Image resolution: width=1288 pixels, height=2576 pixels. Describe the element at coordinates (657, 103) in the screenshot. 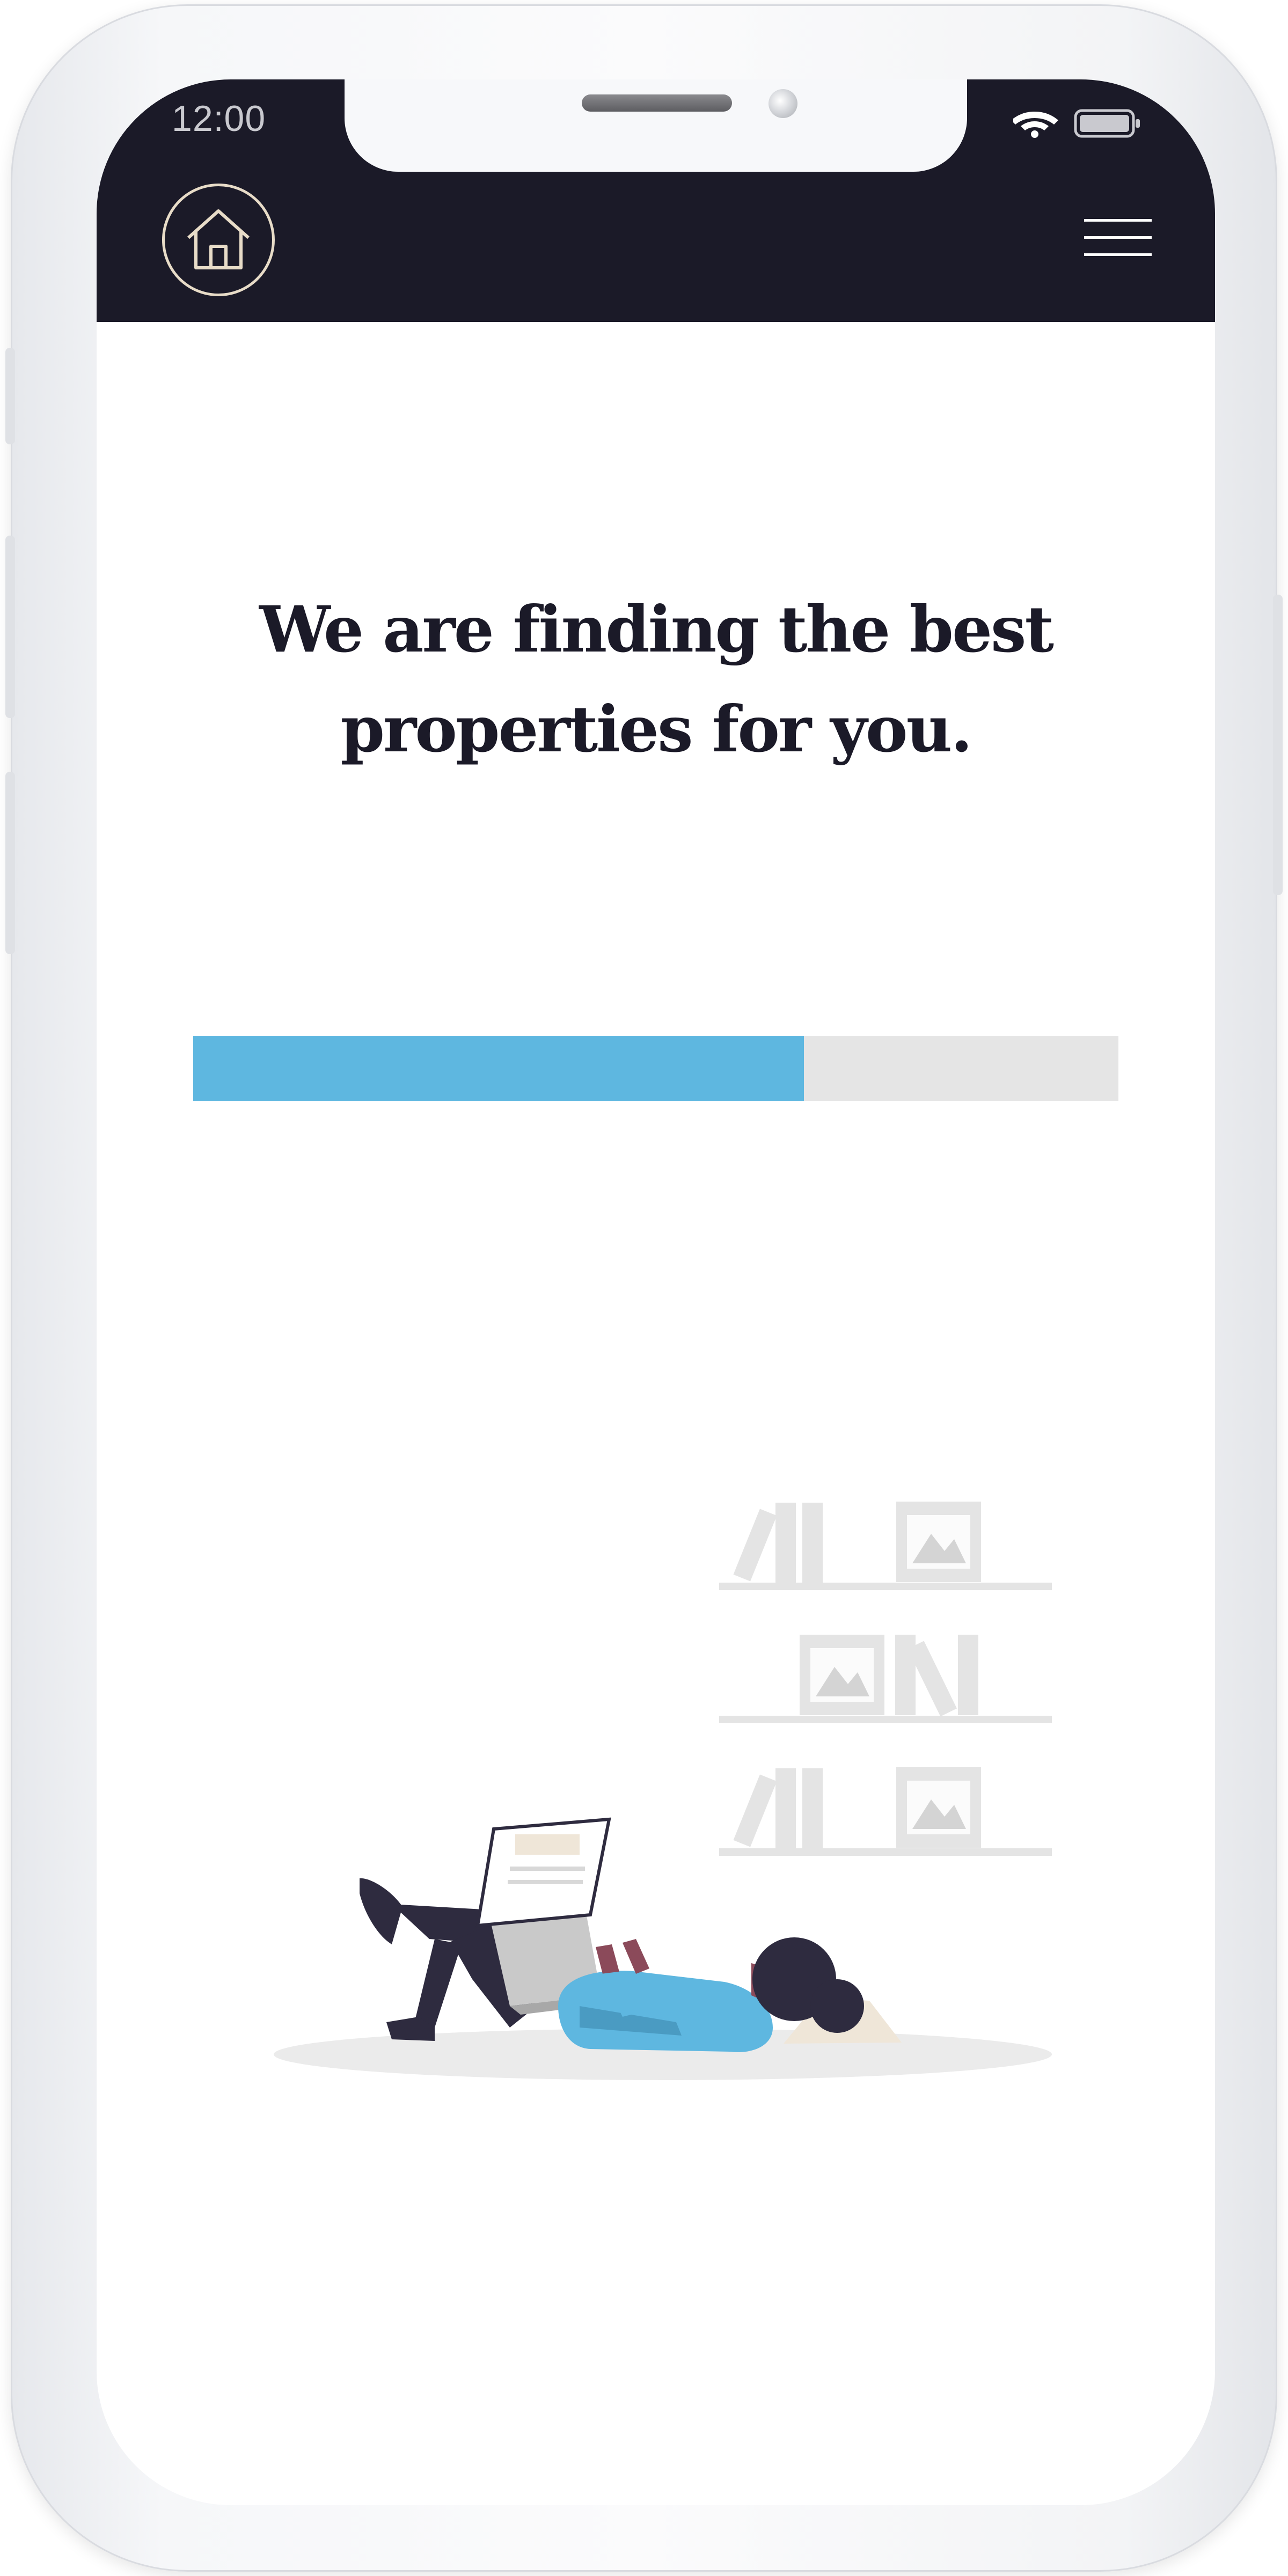

I see `speaker-grille` at that location.